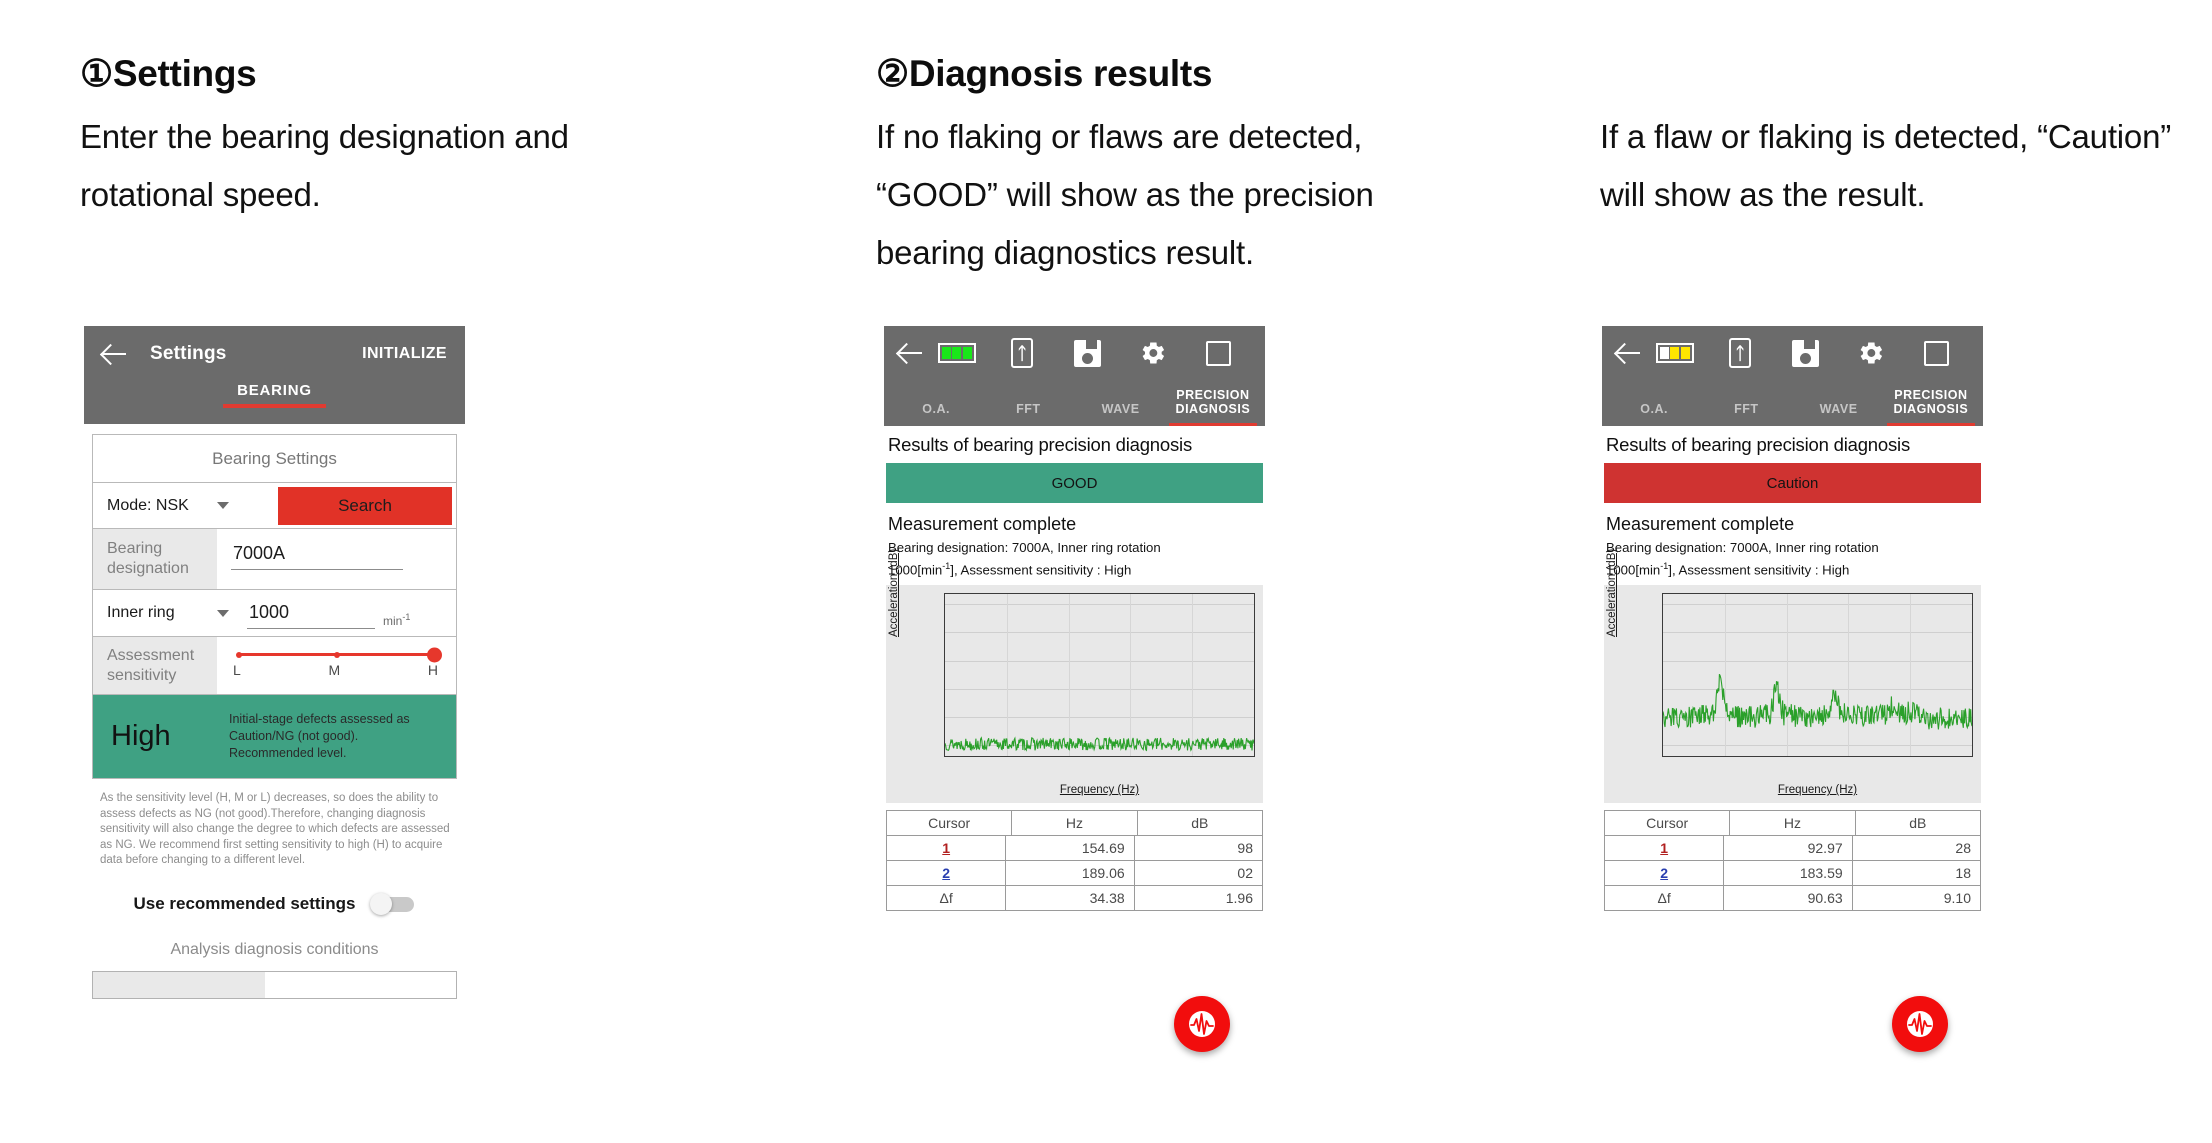 The height and width of the screenshot is (1143, 2212). I want to click on table-cell-label, so click(179, 984).